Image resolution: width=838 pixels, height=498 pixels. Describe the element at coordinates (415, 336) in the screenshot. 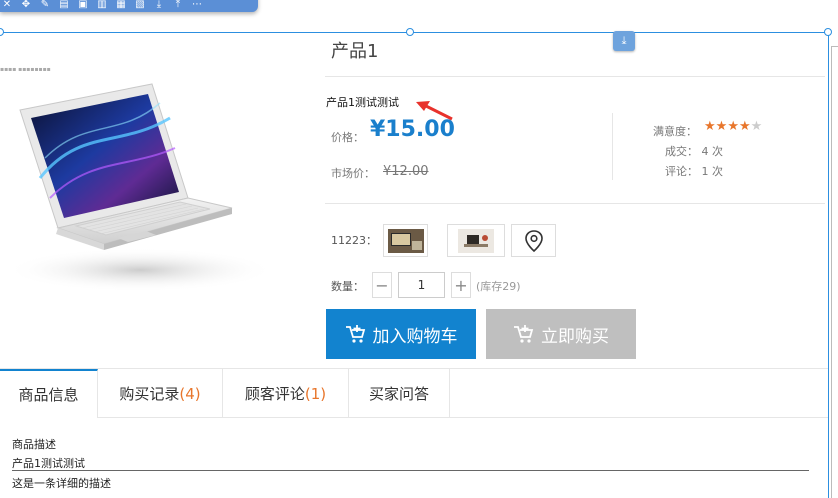

I see `add-to-cart-label: 加入购物车` at that location.